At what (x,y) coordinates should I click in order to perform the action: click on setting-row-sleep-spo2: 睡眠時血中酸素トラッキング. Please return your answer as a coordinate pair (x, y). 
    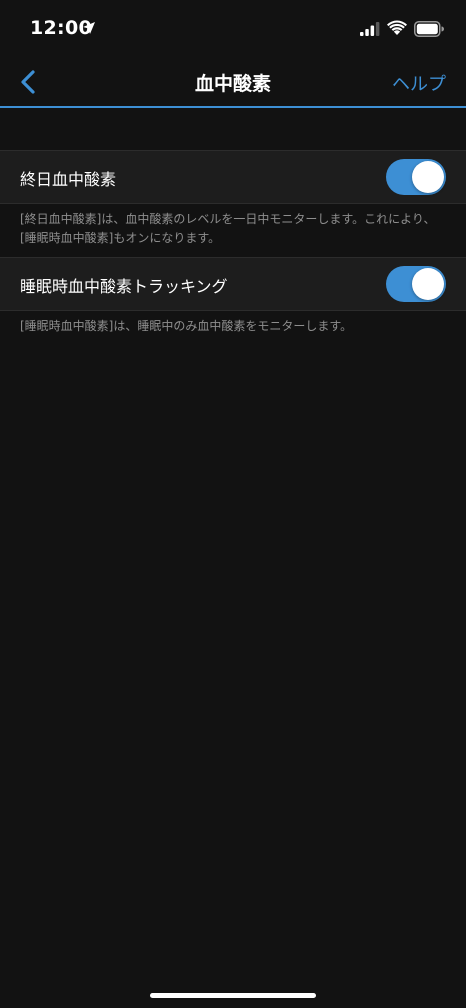
    Looking at the image, I should click on (233, 284).